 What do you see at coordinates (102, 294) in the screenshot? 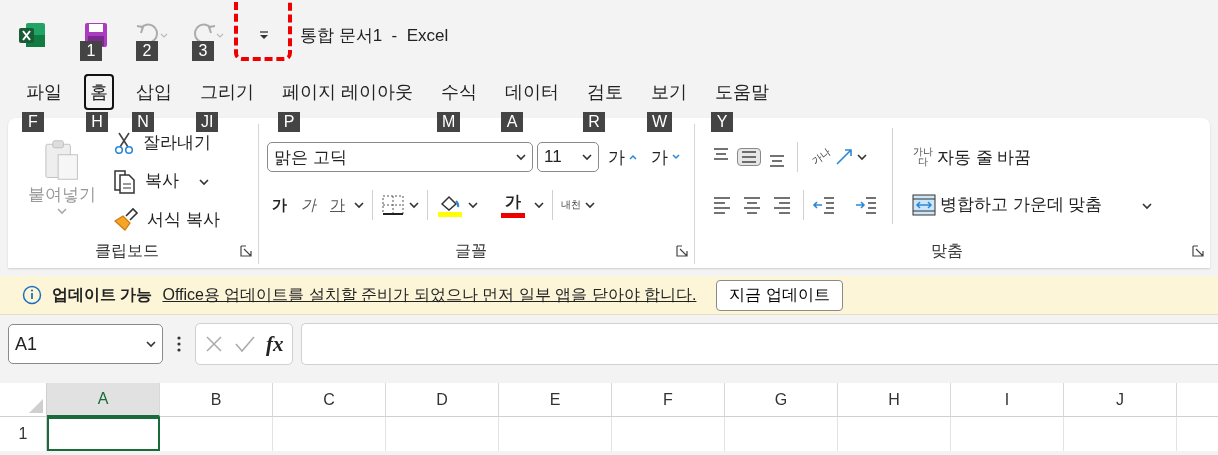
I see `notification-title: 업데이트 가능` at bounding box center [102, 294].